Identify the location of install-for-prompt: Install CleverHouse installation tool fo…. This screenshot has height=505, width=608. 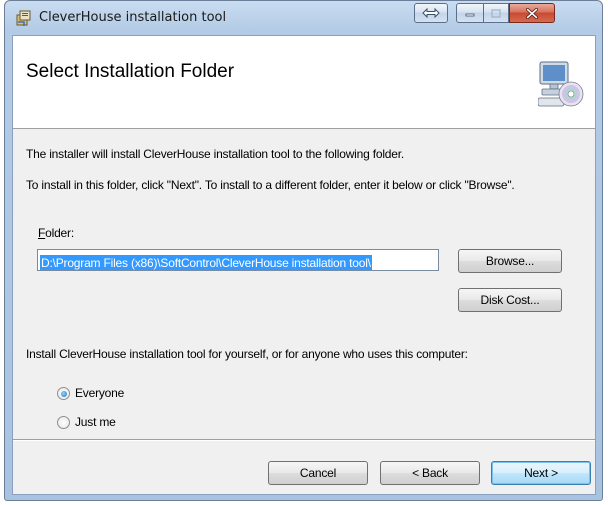
(247, 354).